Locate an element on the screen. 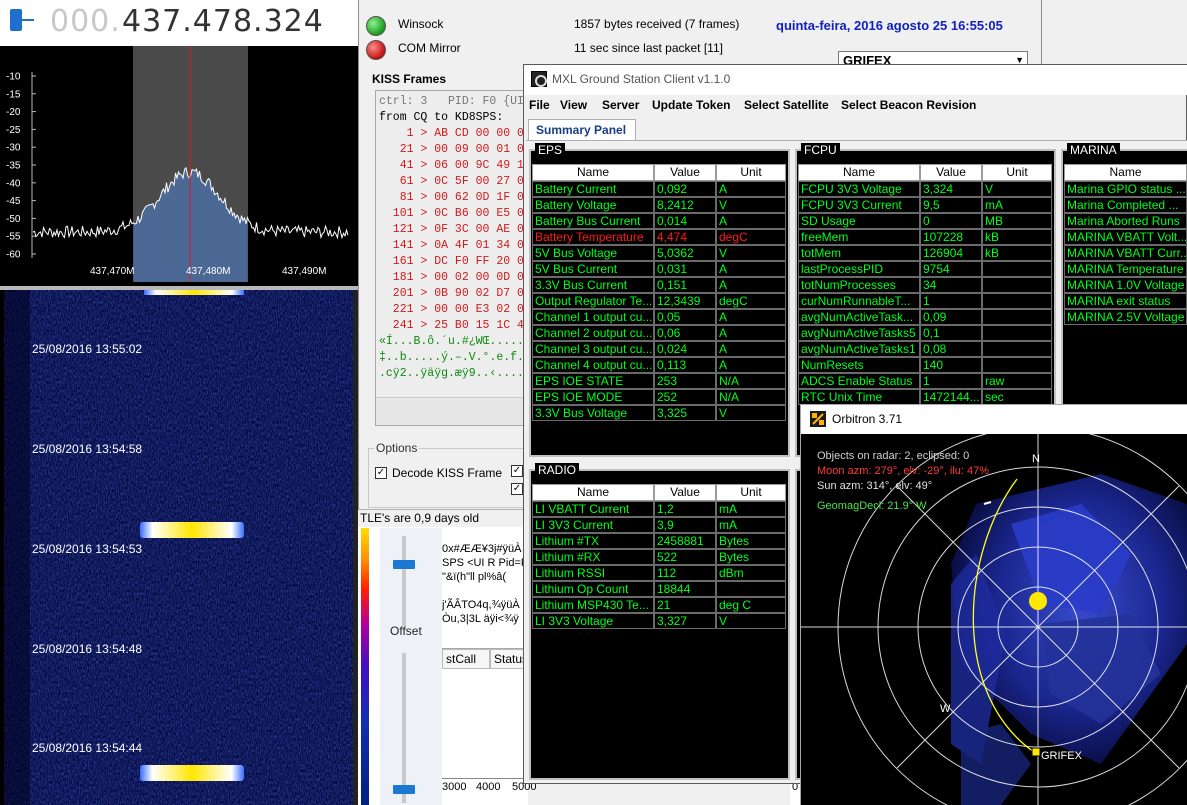  eps-row-value: 0,05 is located at coordinates (685, 317).